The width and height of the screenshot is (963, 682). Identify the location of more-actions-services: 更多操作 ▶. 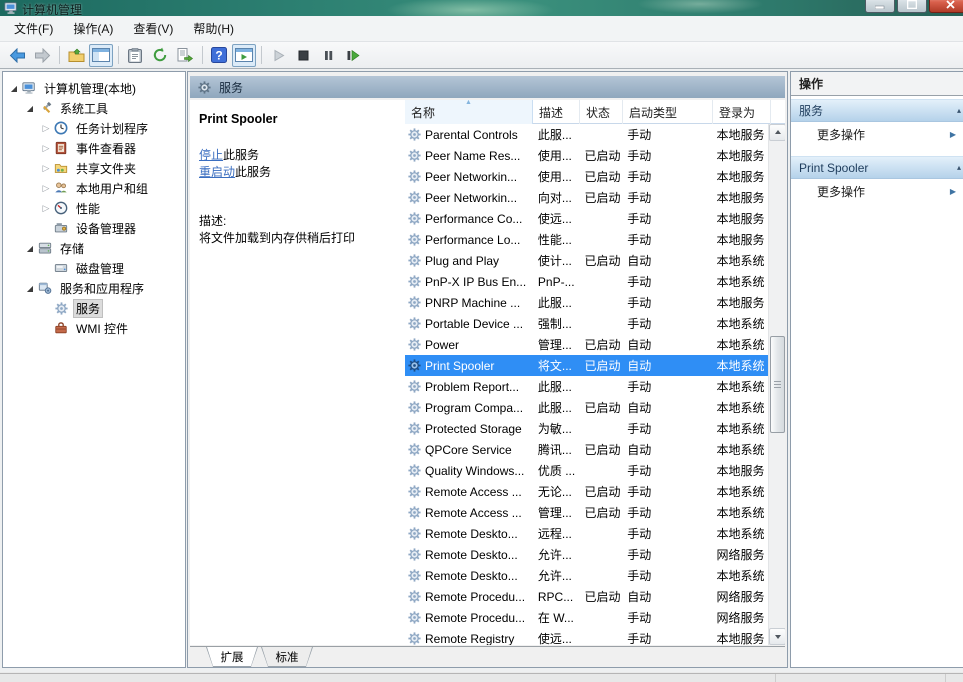
(877, 134).